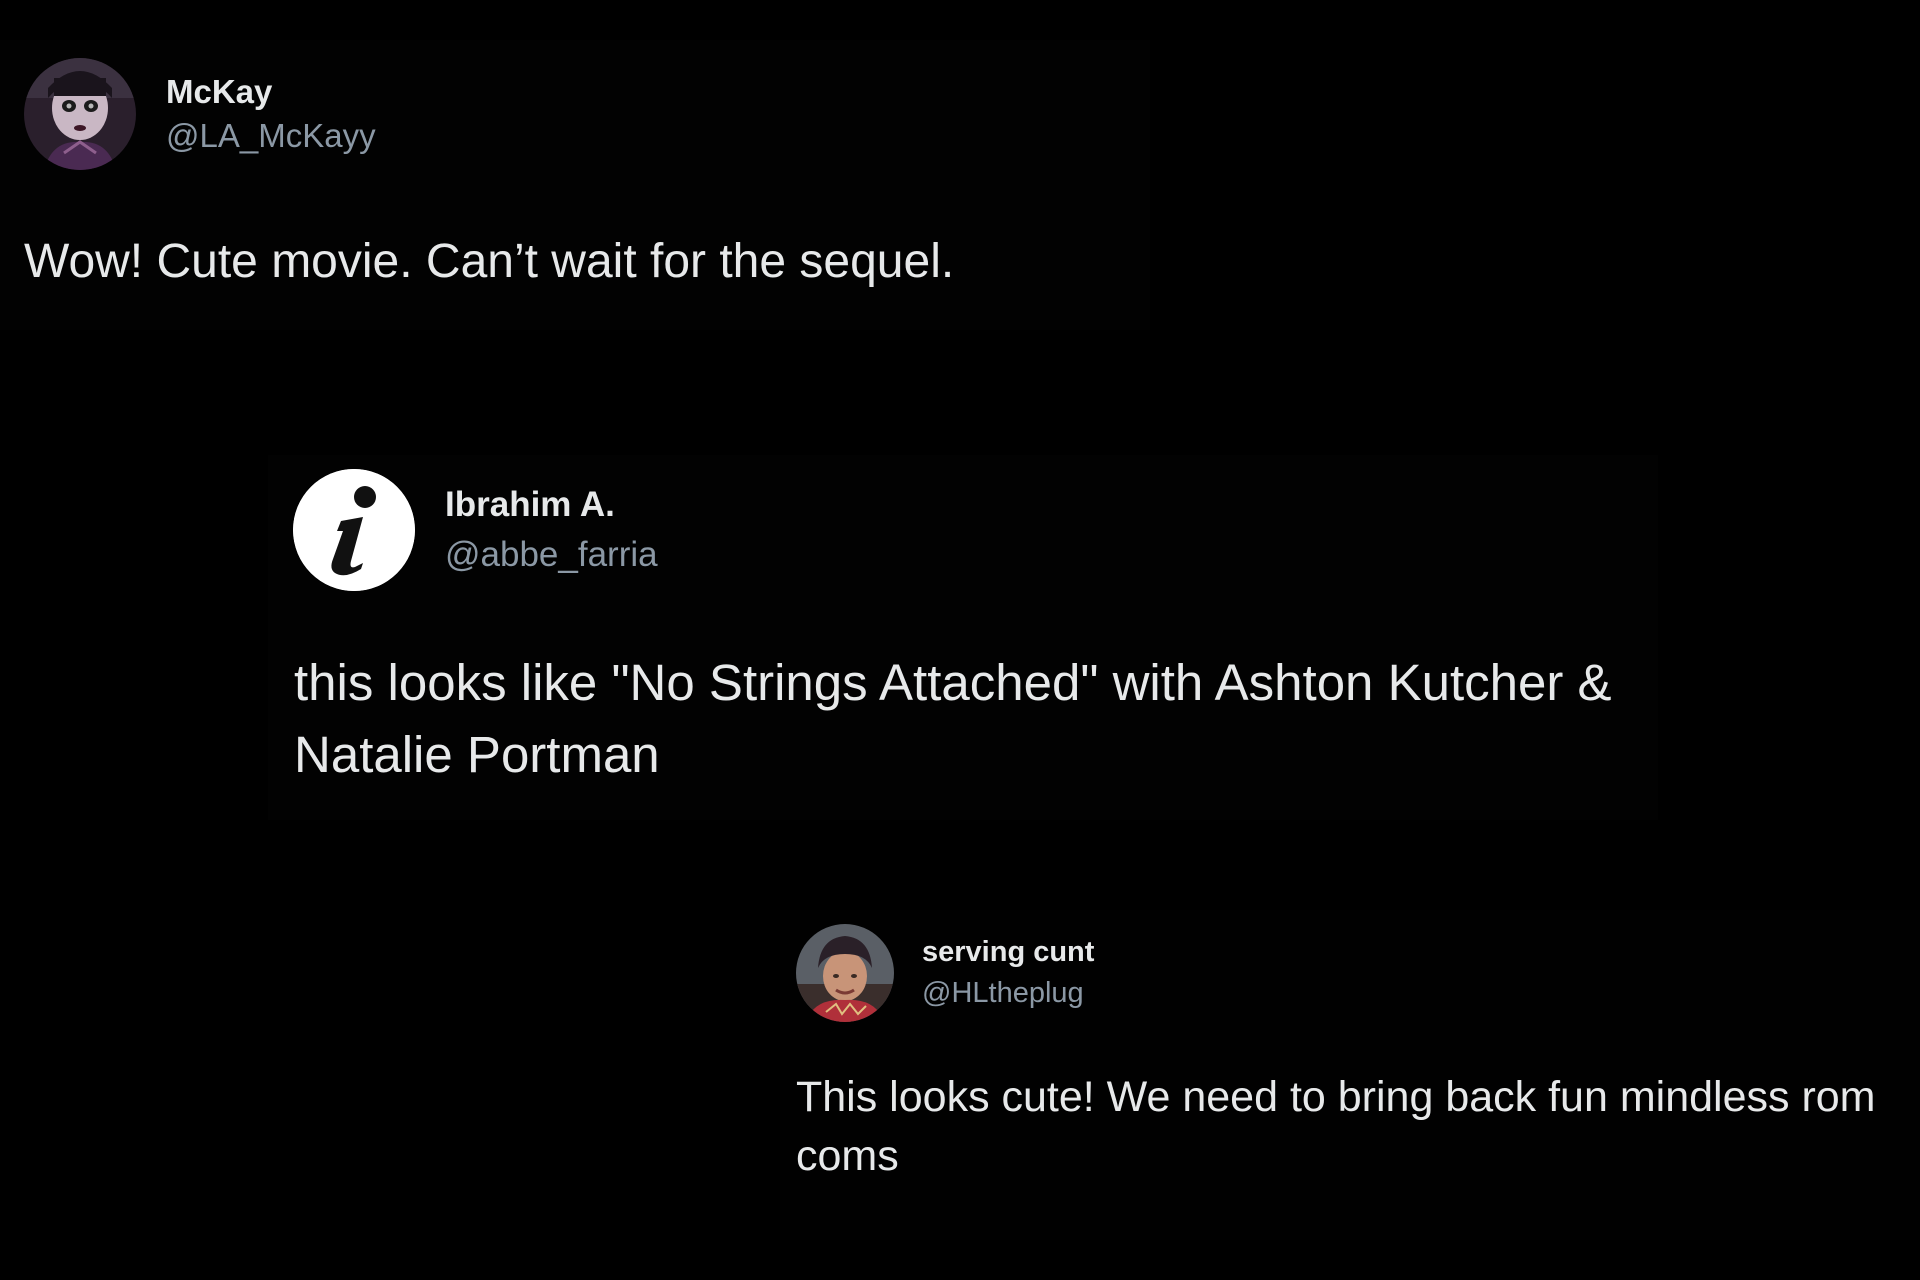 The height and width of the screenshot is (1280, 1920). I want to click on author-names: McKay @LA_McKayy, so click(271, 114).